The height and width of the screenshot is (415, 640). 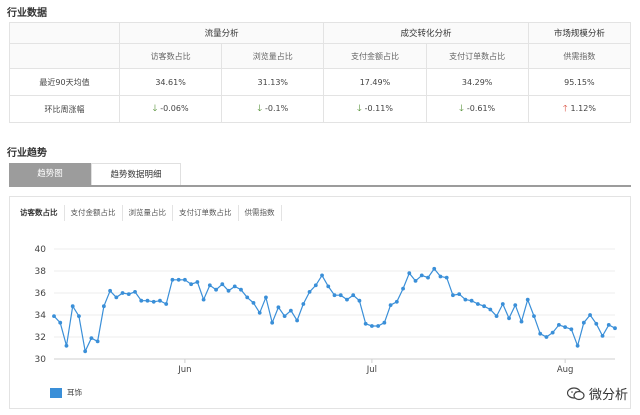 What do you see at coordinates (320, 175) in the screenshot?
I see `trend-tabs: 趋势图 趋势数据明细` at bounding box center [320, 175].